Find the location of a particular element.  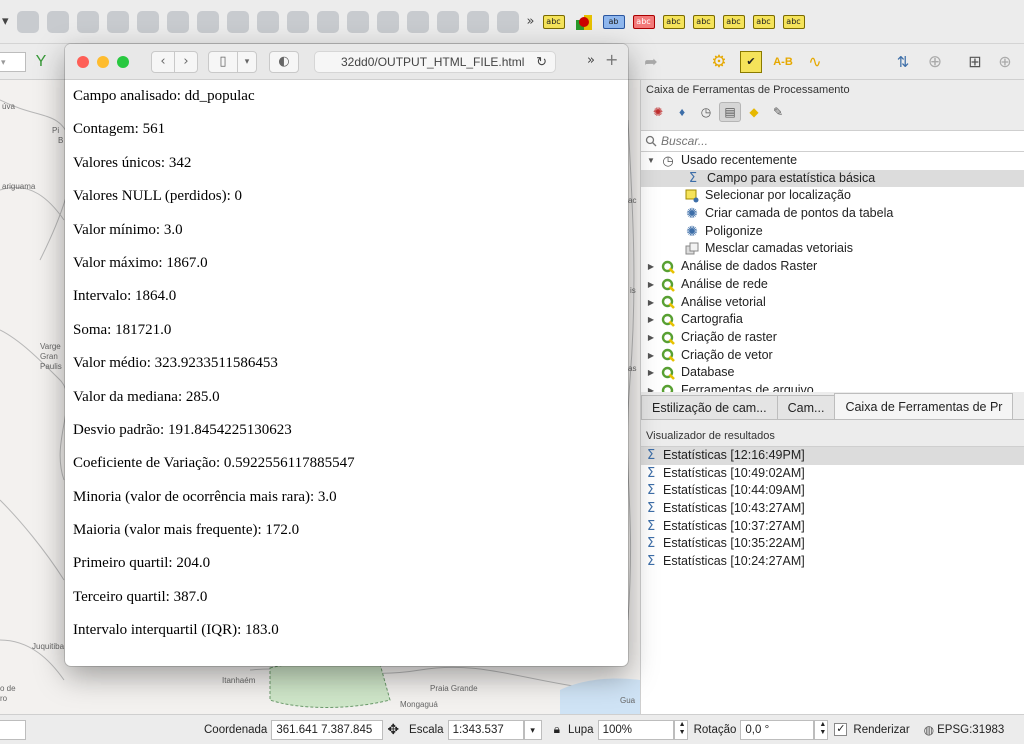

options-wrench-icon: ✎ is located at coordinates (778, 112).